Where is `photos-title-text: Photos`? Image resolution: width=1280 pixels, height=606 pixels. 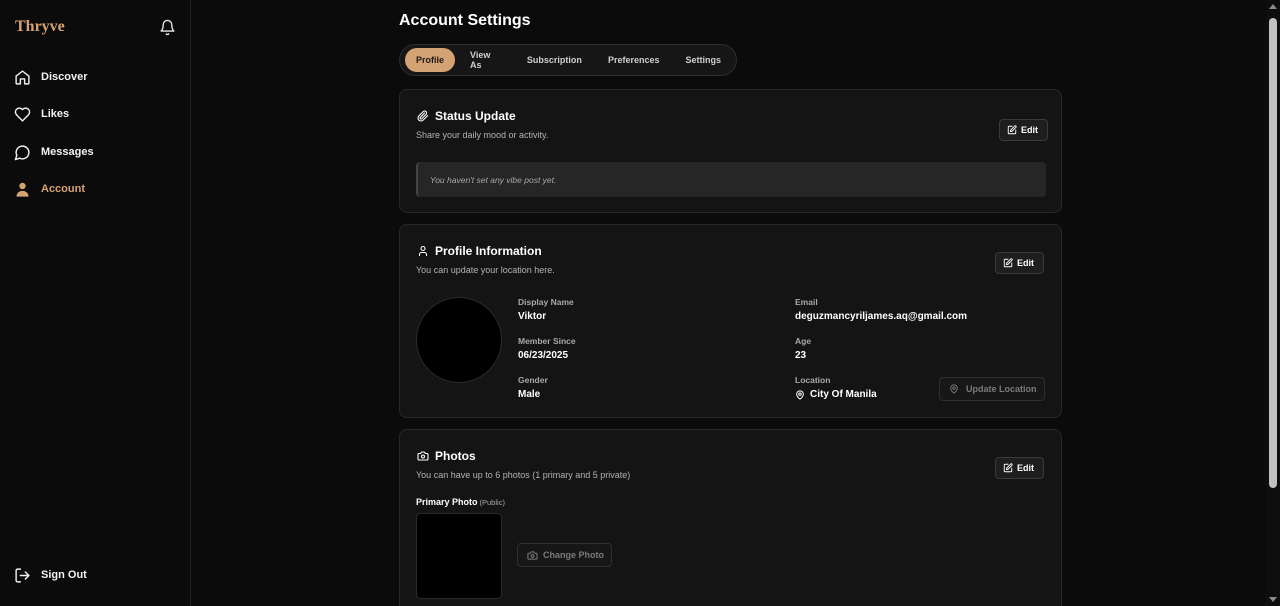 photos-title-text: Photos is located at coordinates (455, 456).